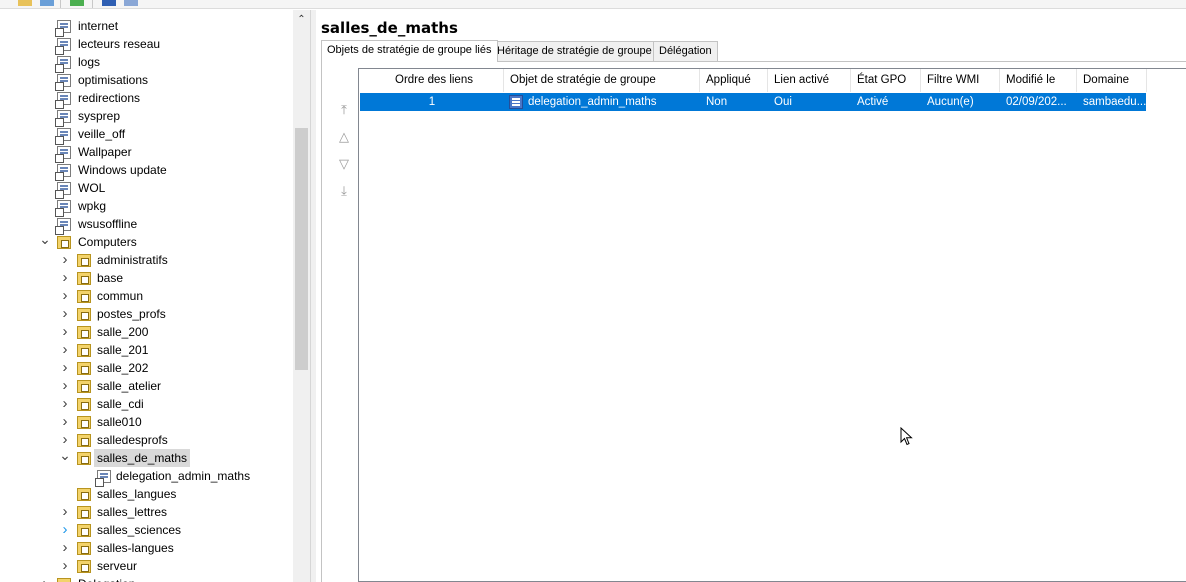  I want to click on tree-item-ou: › base, so click(146, 278).